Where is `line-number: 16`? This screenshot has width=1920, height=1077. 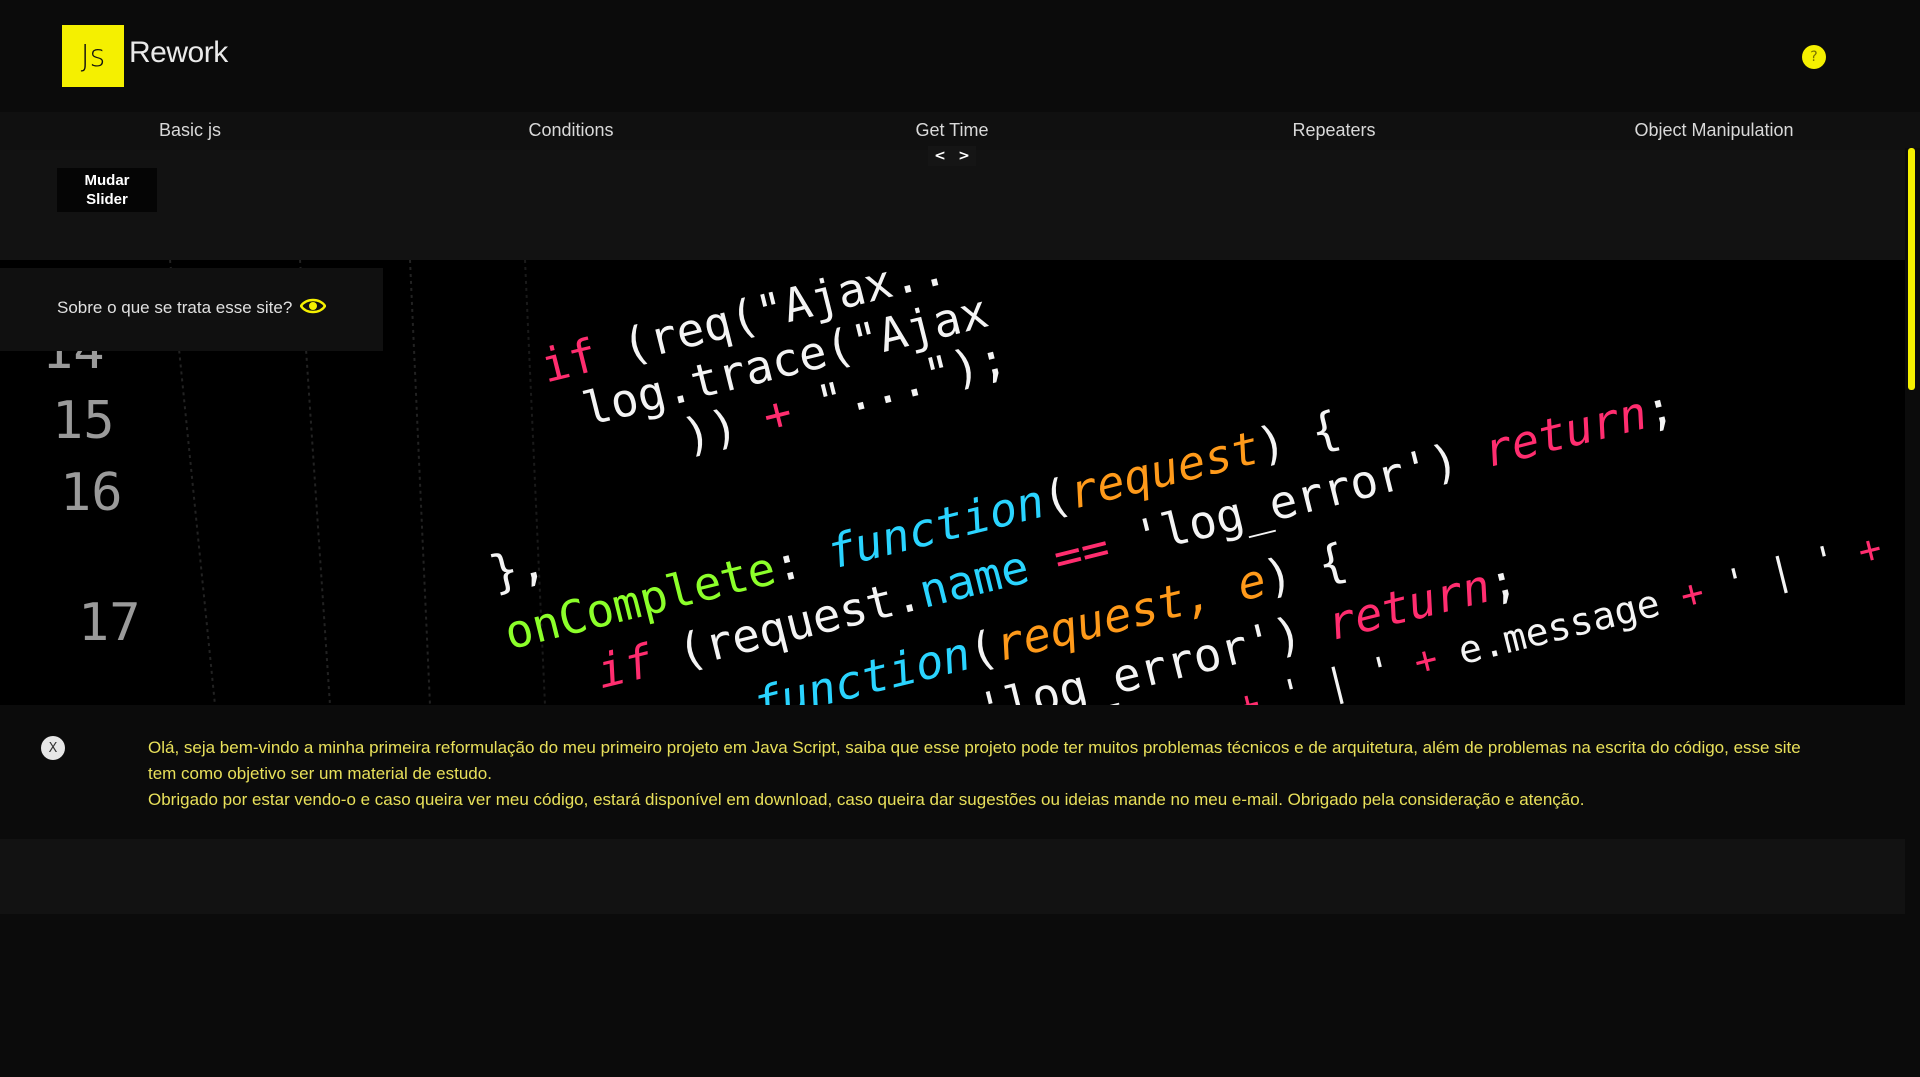 line-number: 16 is located at coordinates (91, 493).